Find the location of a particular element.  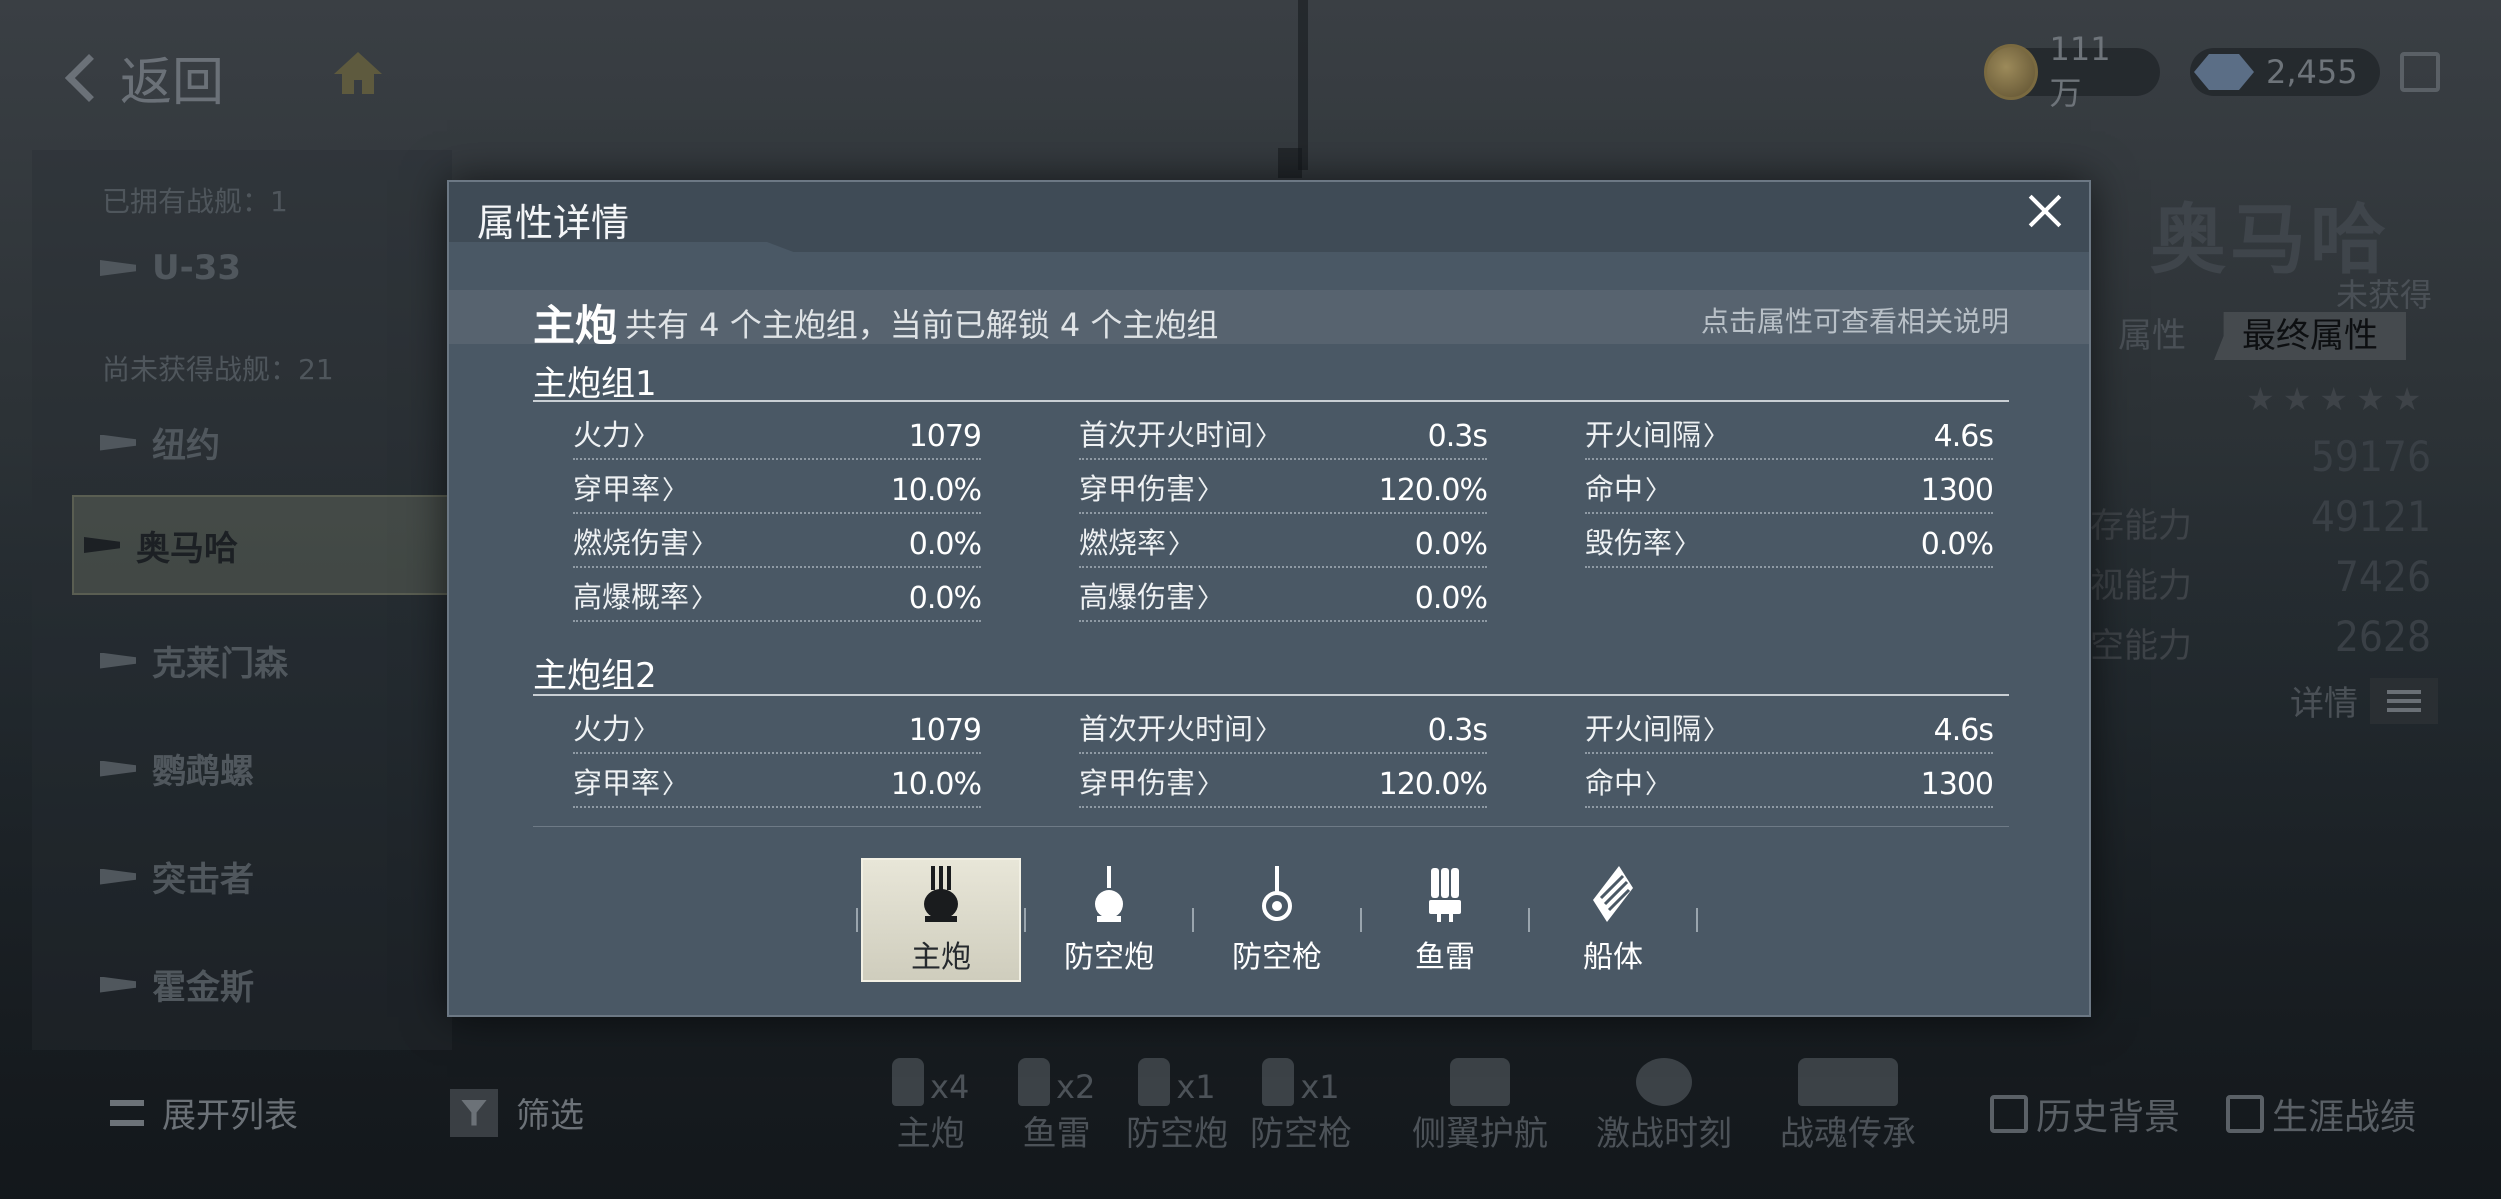

stat-label: 视能力 is located at coordinates (2141, 586).